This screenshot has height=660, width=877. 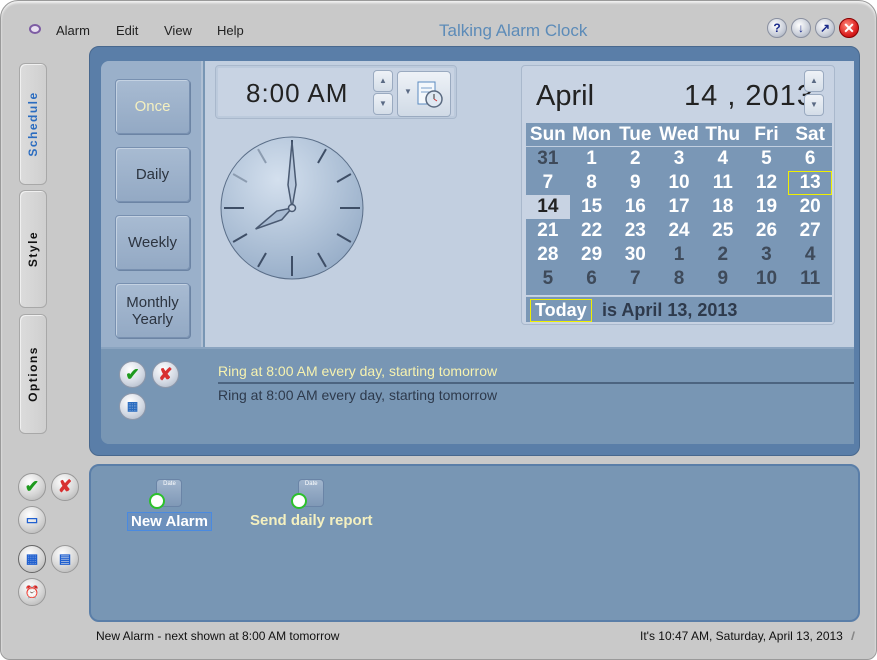 What do you see at coordinates (297, 93) in the screenshot?
I see `time-input: 8:00 AM` at bounding box center [297, 93].